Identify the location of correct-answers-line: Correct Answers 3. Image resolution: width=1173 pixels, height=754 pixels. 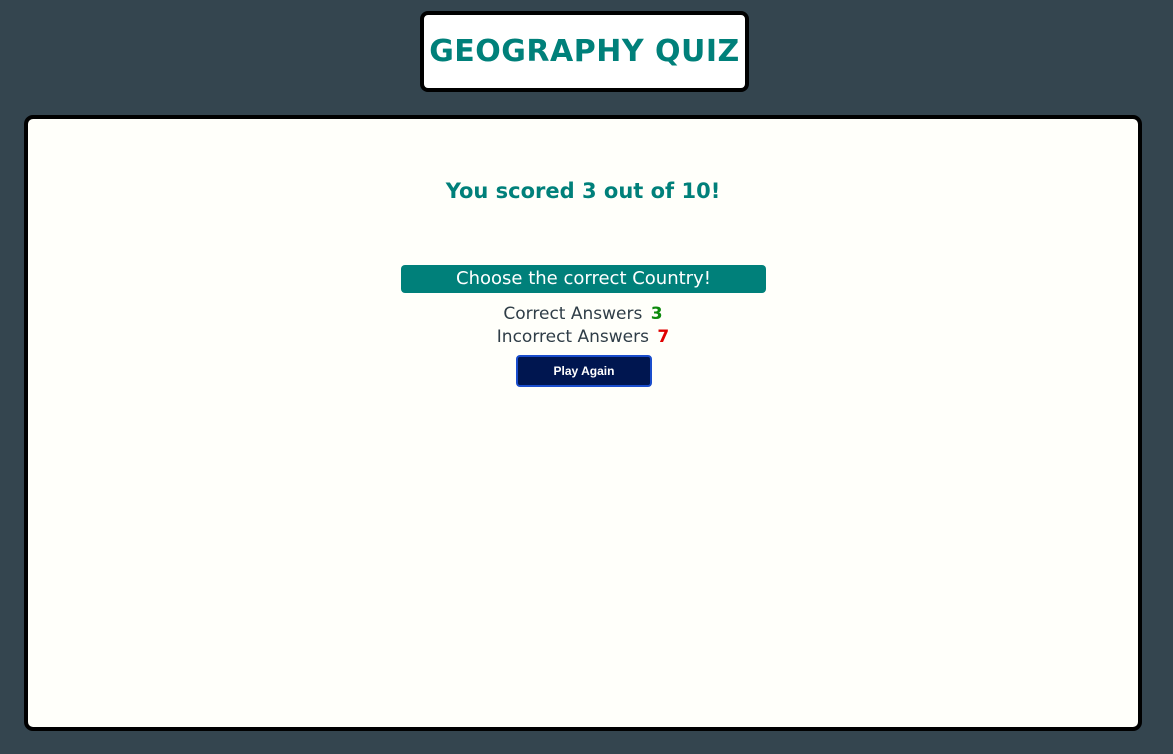
(583, 314).